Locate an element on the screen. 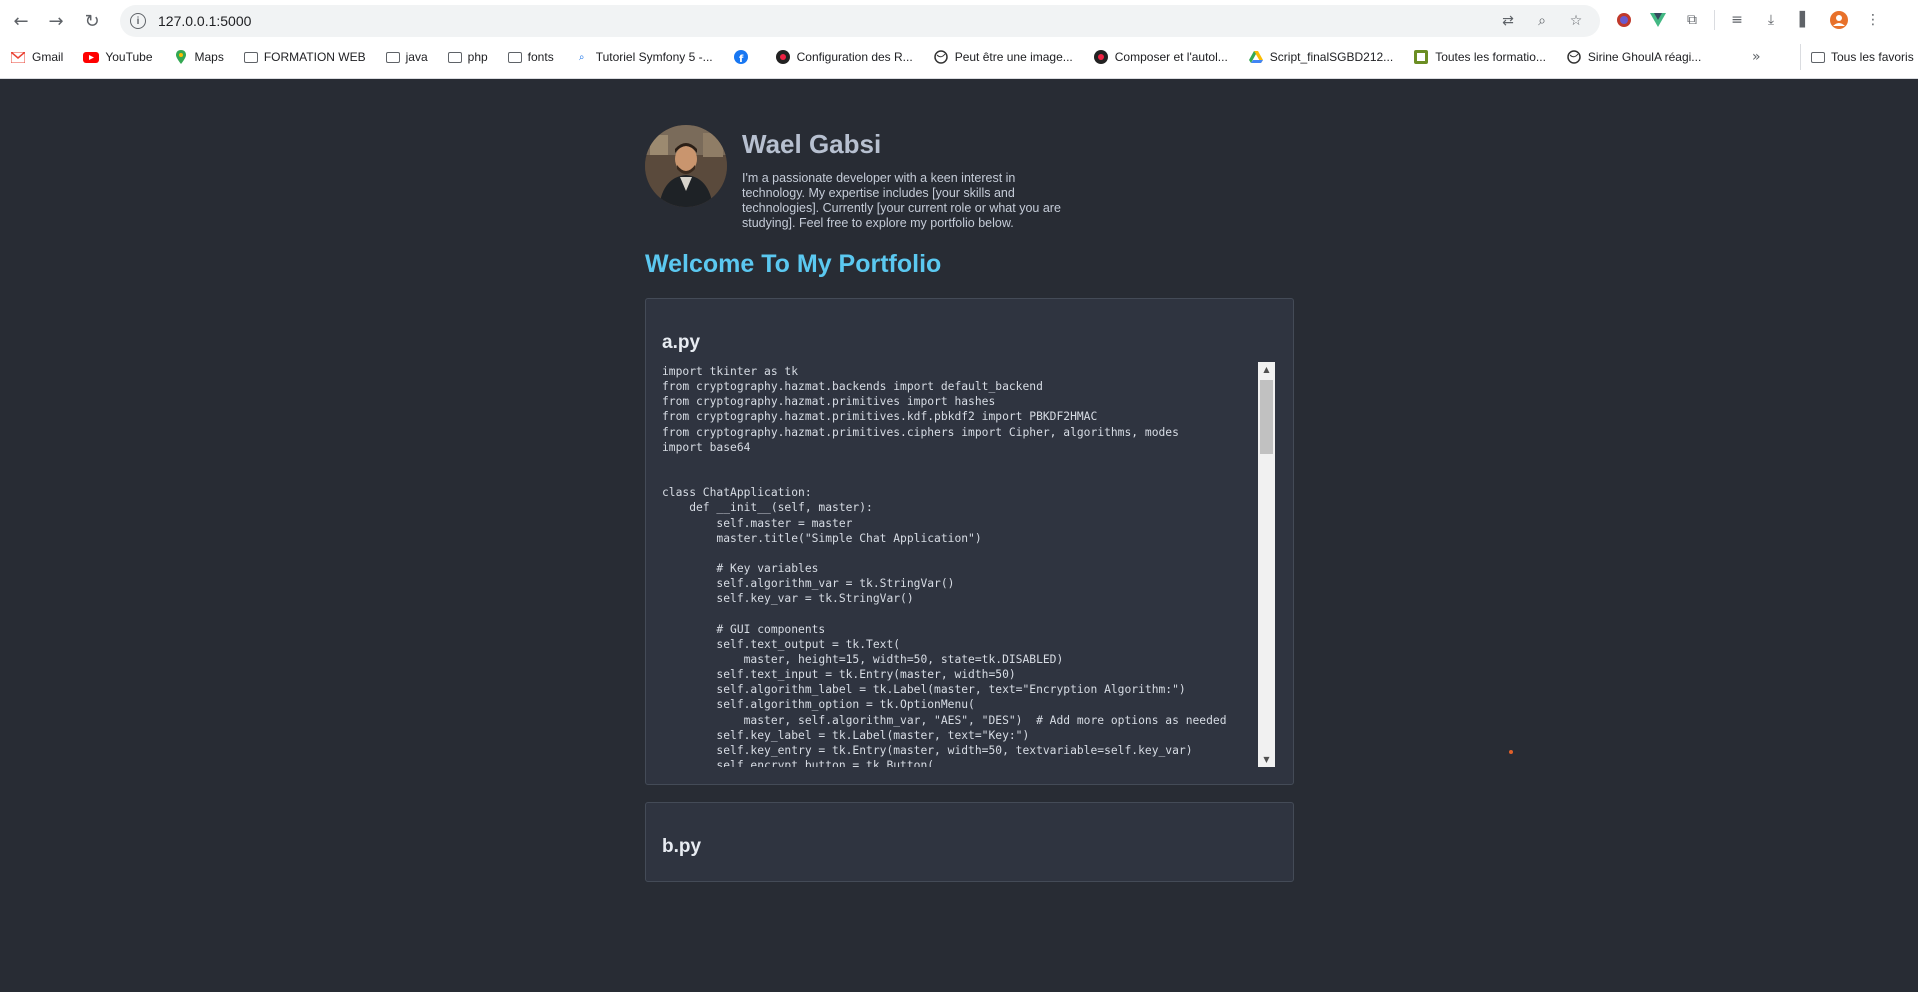 This screenshot has width=1918, height=992. drive-icon is located at coordinates (1256, 57).